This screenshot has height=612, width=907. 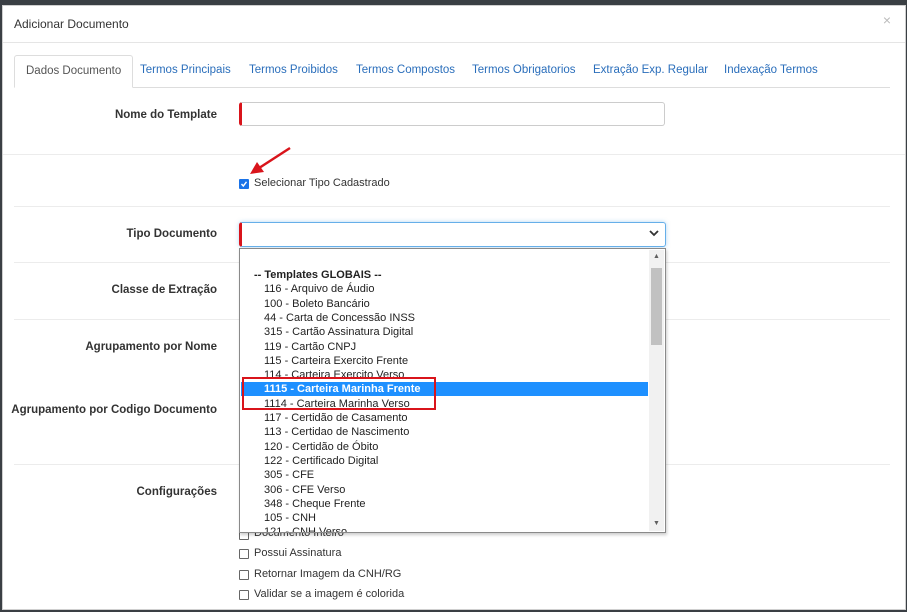 I want to click on dialog-header: Adicionar Documento ×, so click(x=454, y=24).